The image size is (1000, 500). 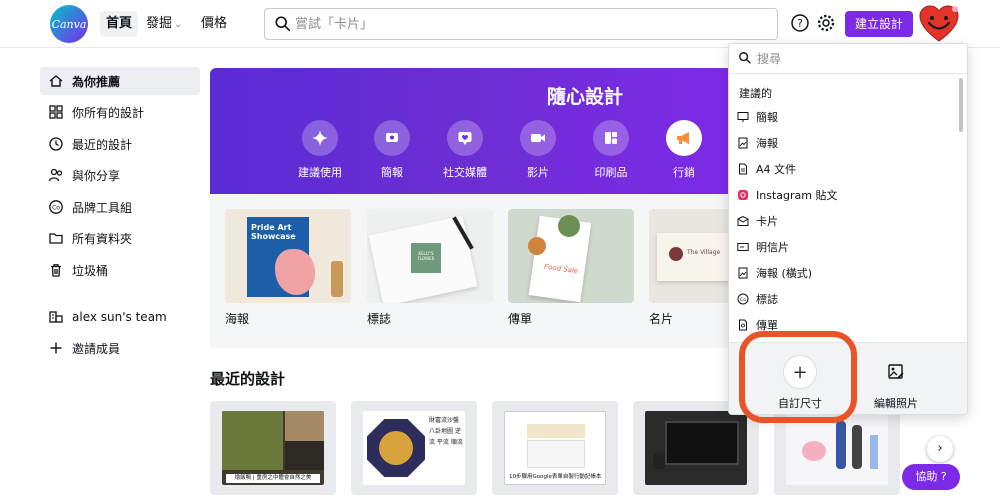 What do you see at coordinates (743, 299) in the screenshot?
I see `logo-icon: Co` at bounding box center [743, 299].